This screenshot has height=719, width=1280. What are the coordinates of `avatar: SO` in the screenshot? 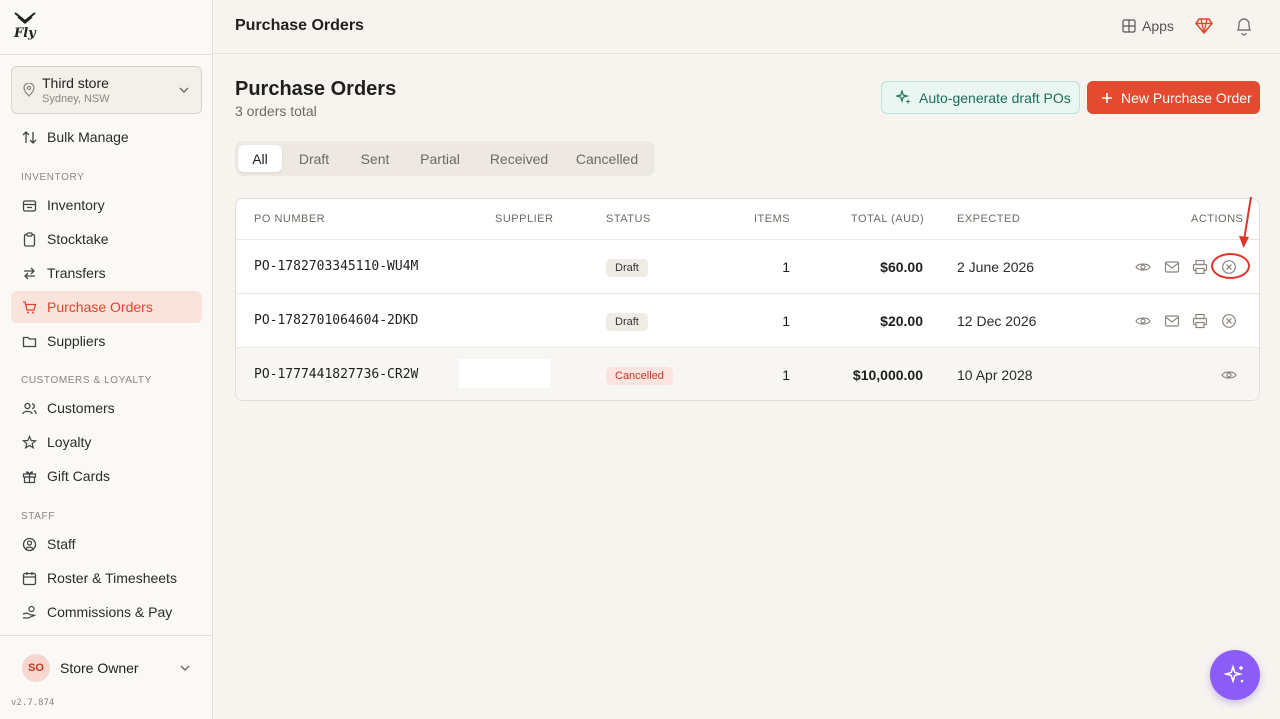 It's located at (36, 668).